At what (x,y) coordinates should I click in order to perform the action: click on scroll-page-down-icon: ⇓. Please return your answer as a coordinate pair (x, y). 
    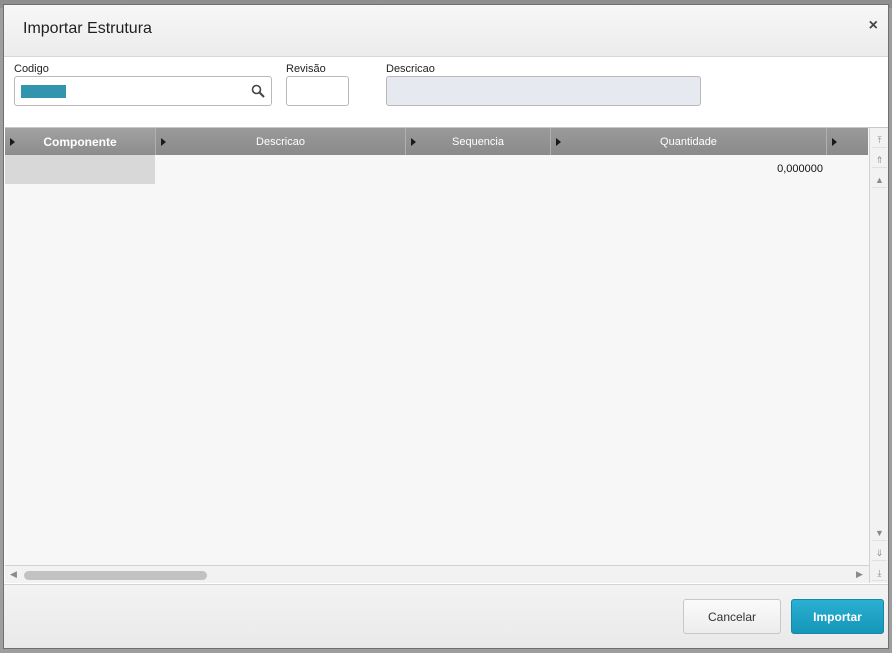
    Looking at the image, I should click on (879, 553).